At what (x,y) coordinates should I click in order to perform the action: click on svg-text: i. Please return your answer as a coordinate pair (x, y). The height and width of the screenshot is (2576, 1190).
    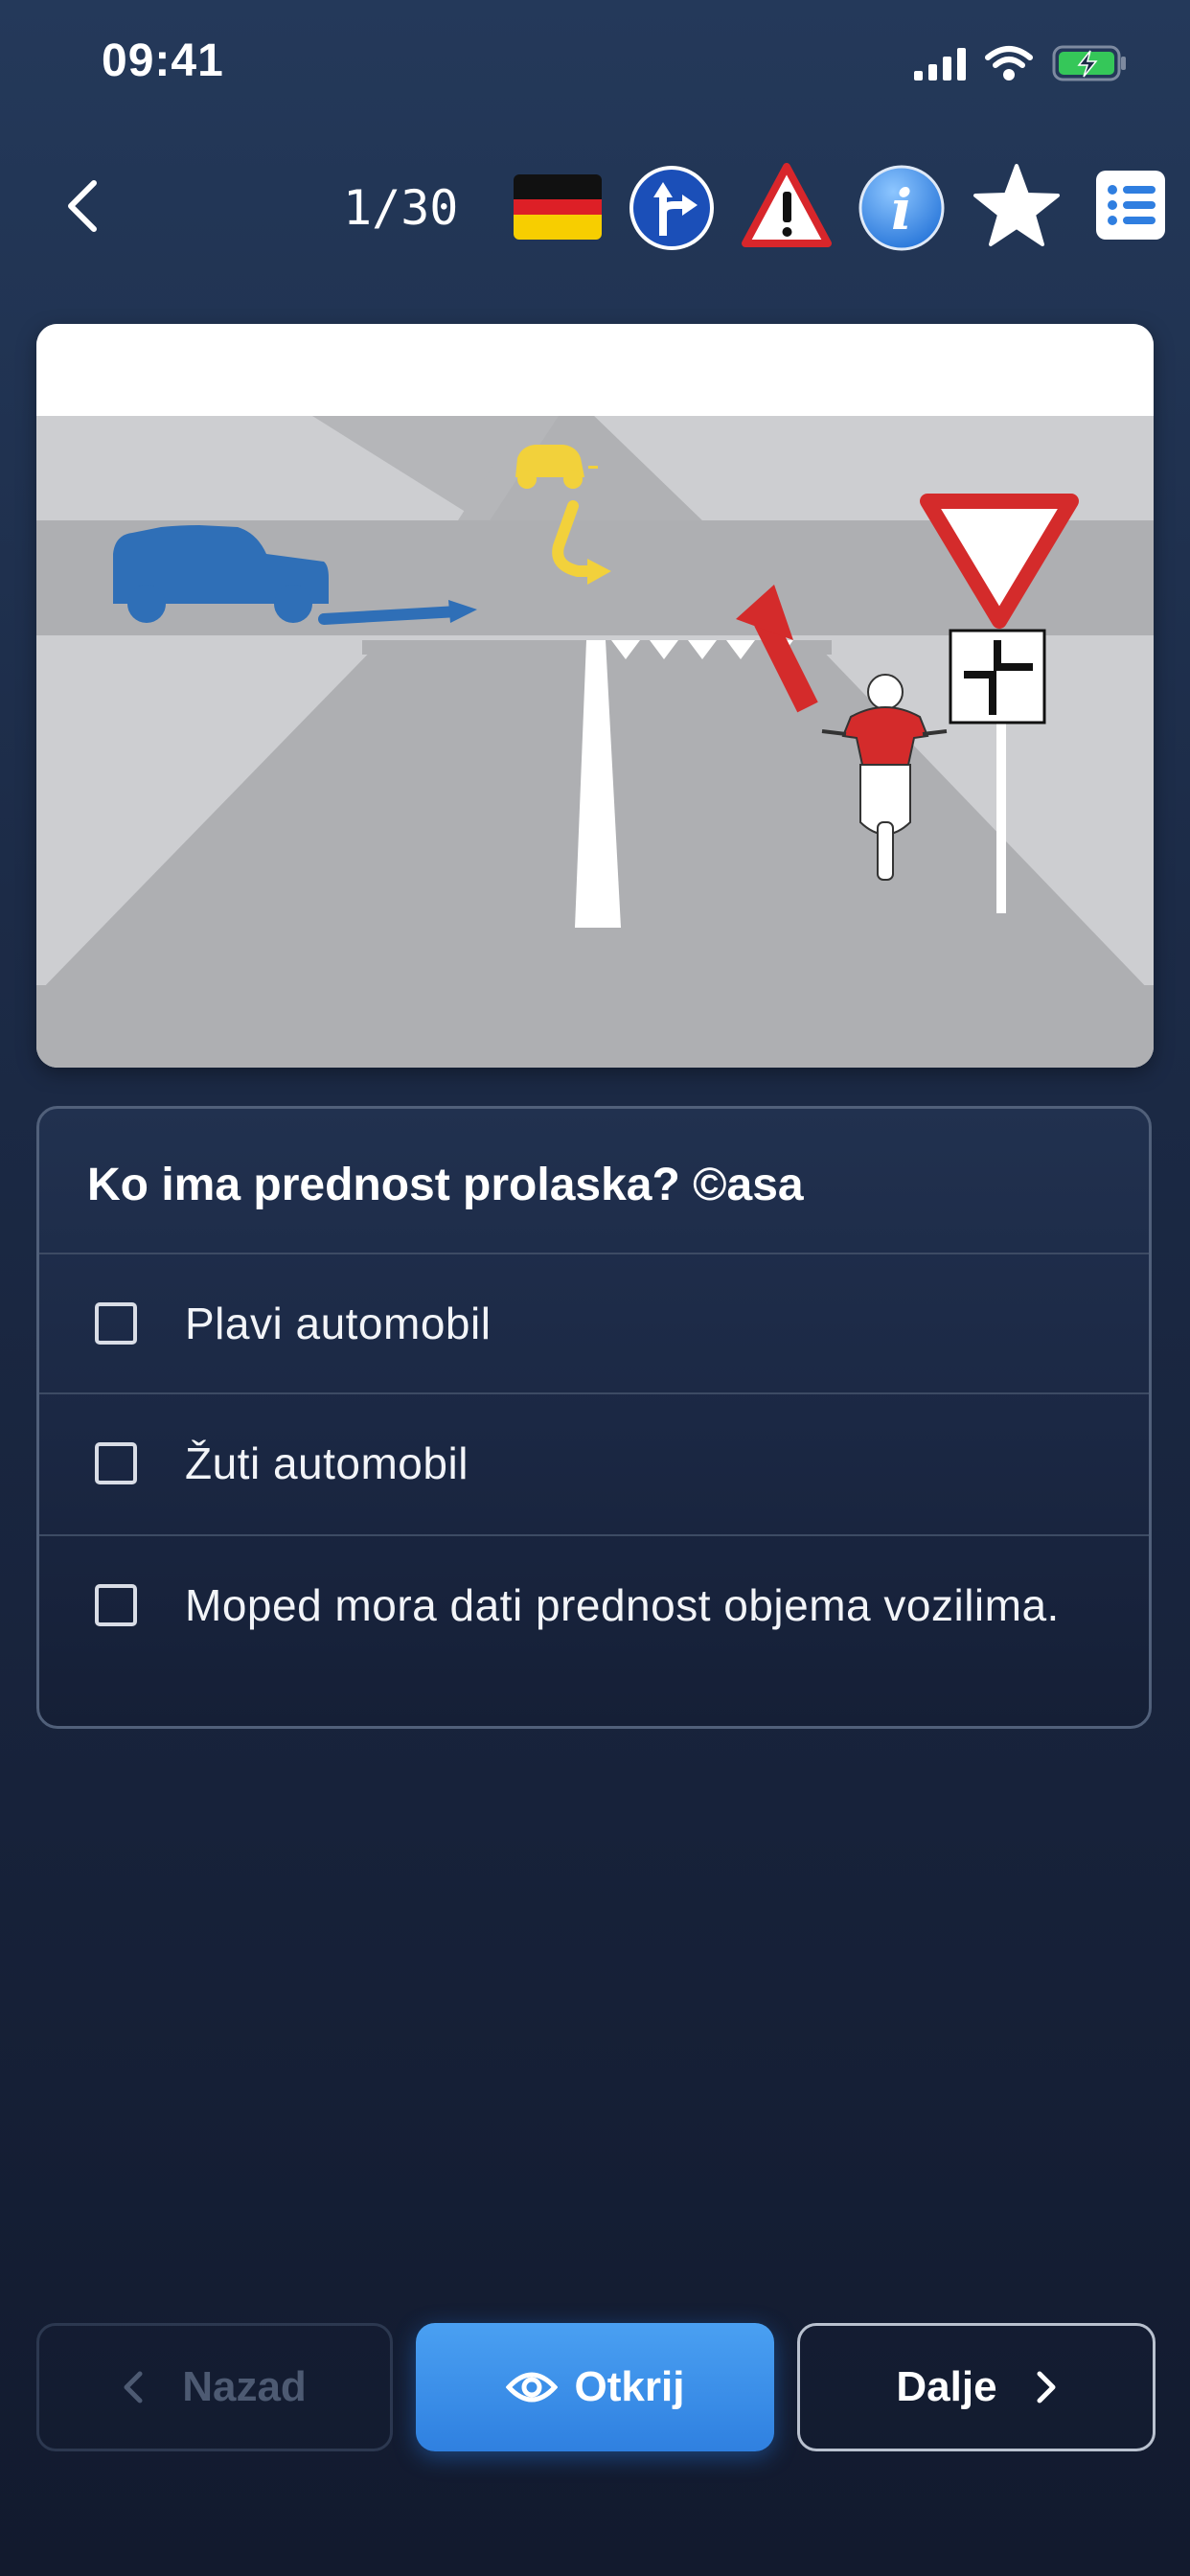
    Looking at the image, I should click on (902, 209).